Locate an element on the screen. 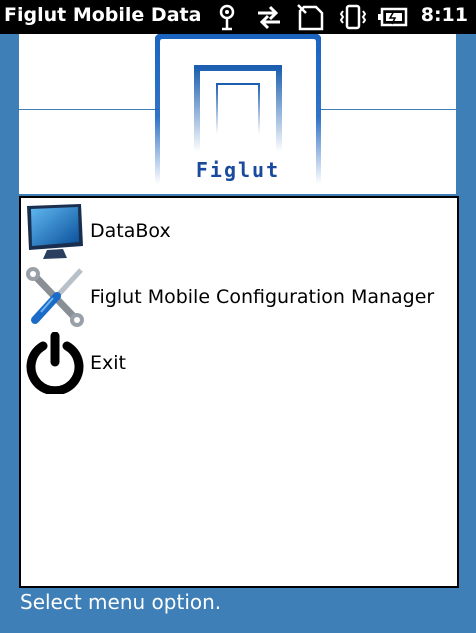  menu-item-exit: Exit is located at coordinates (238, 363).